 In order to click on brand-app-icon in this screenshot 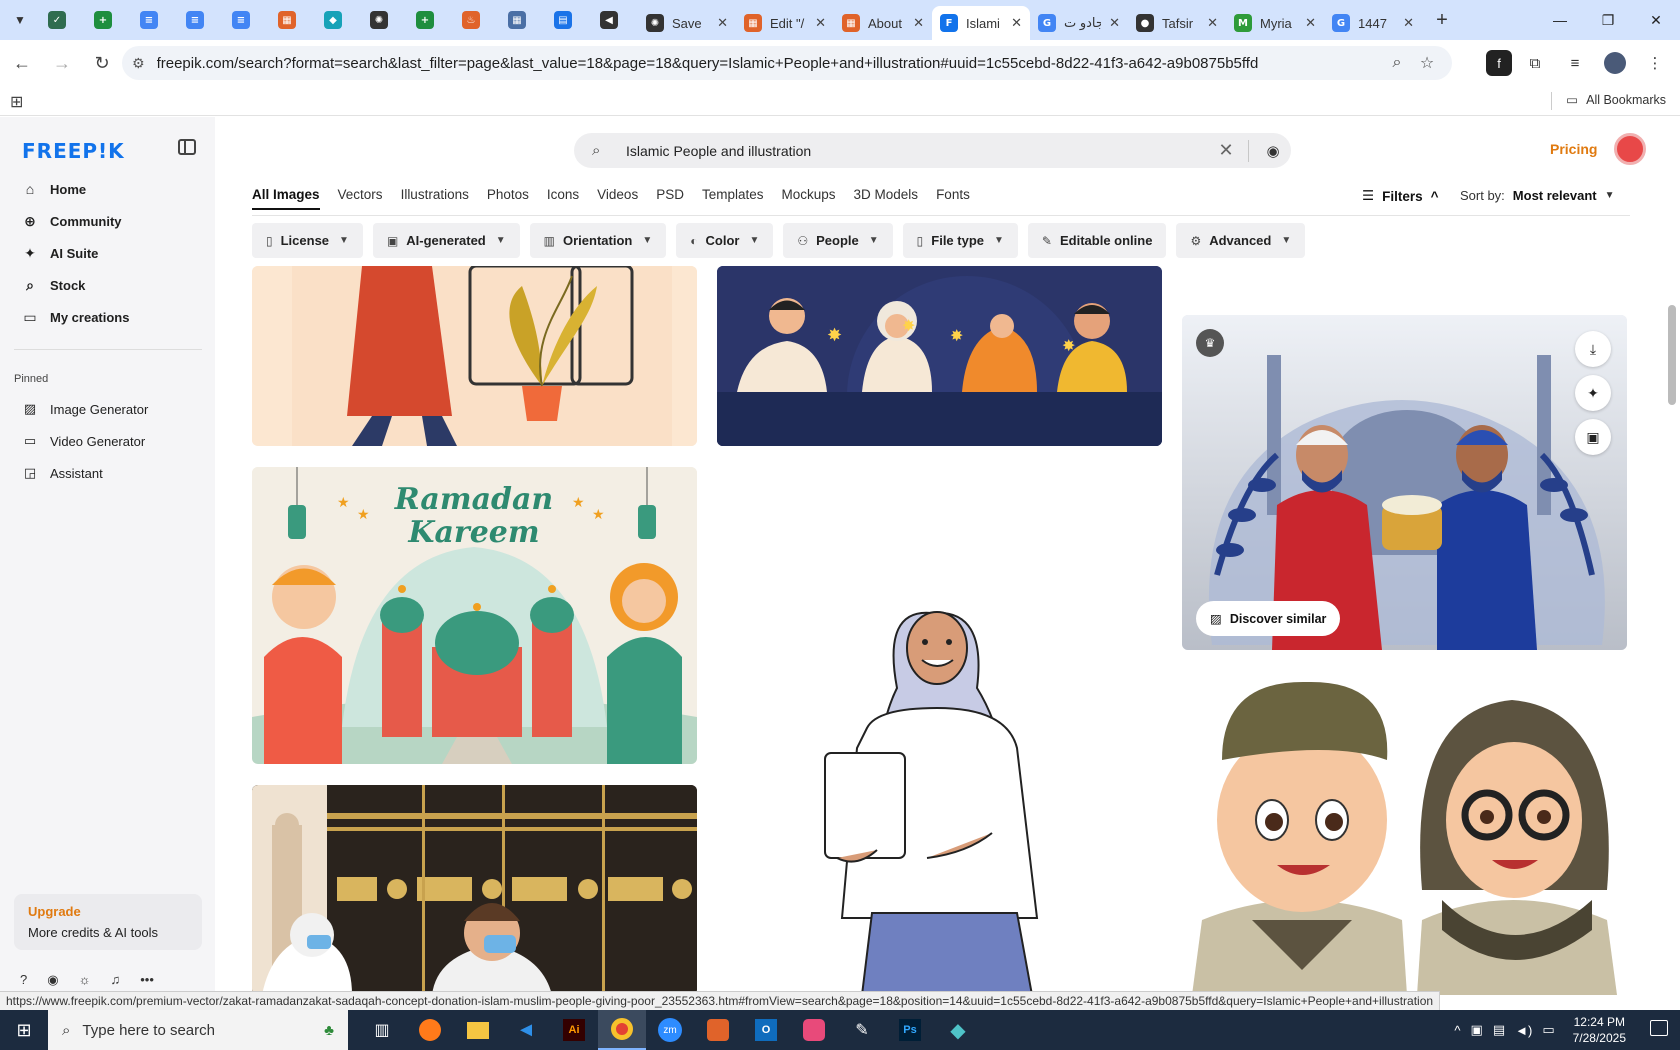, I will do `click(718, 1030)`.